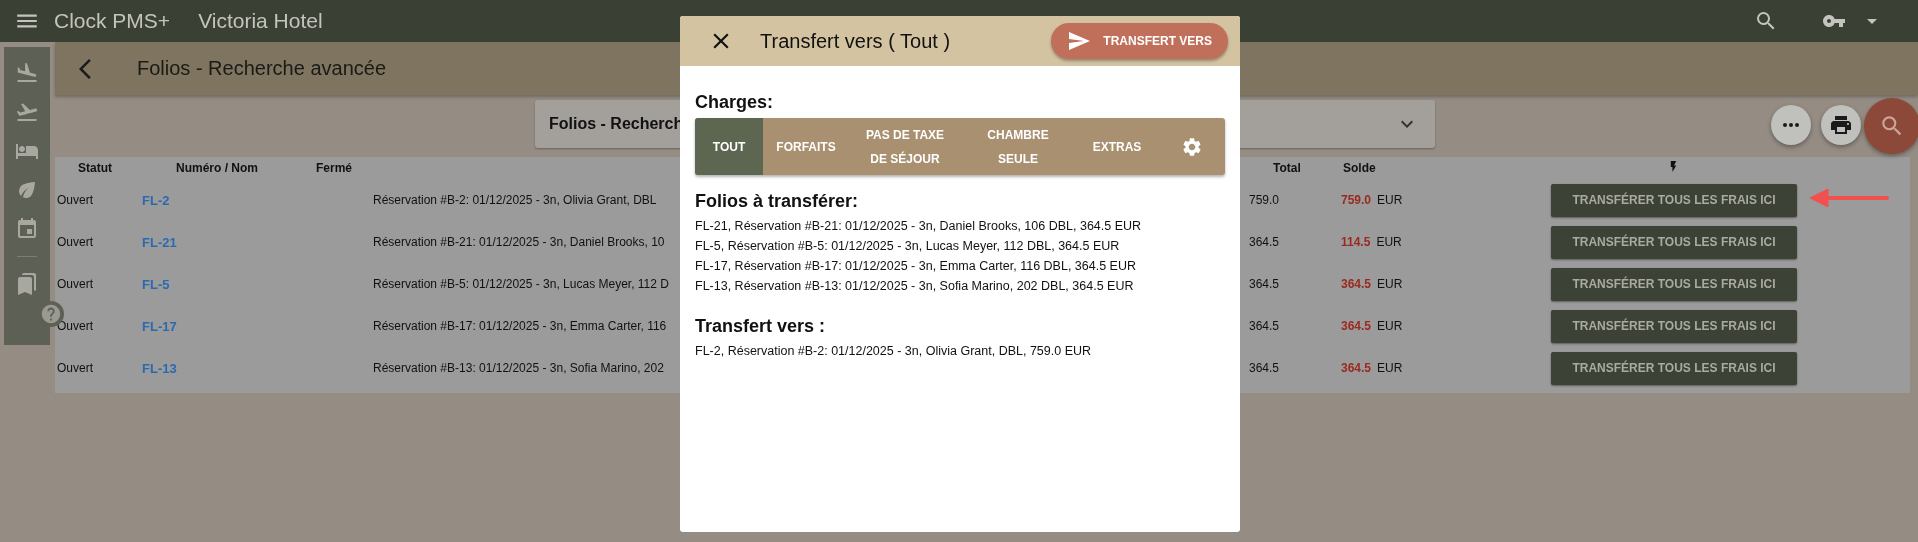 The image size is (1918, 542). What do you see at coordinates (1264, 200) in the screenshot?
I see `total-cell: 759.0` at bounding box center [1264, 200].